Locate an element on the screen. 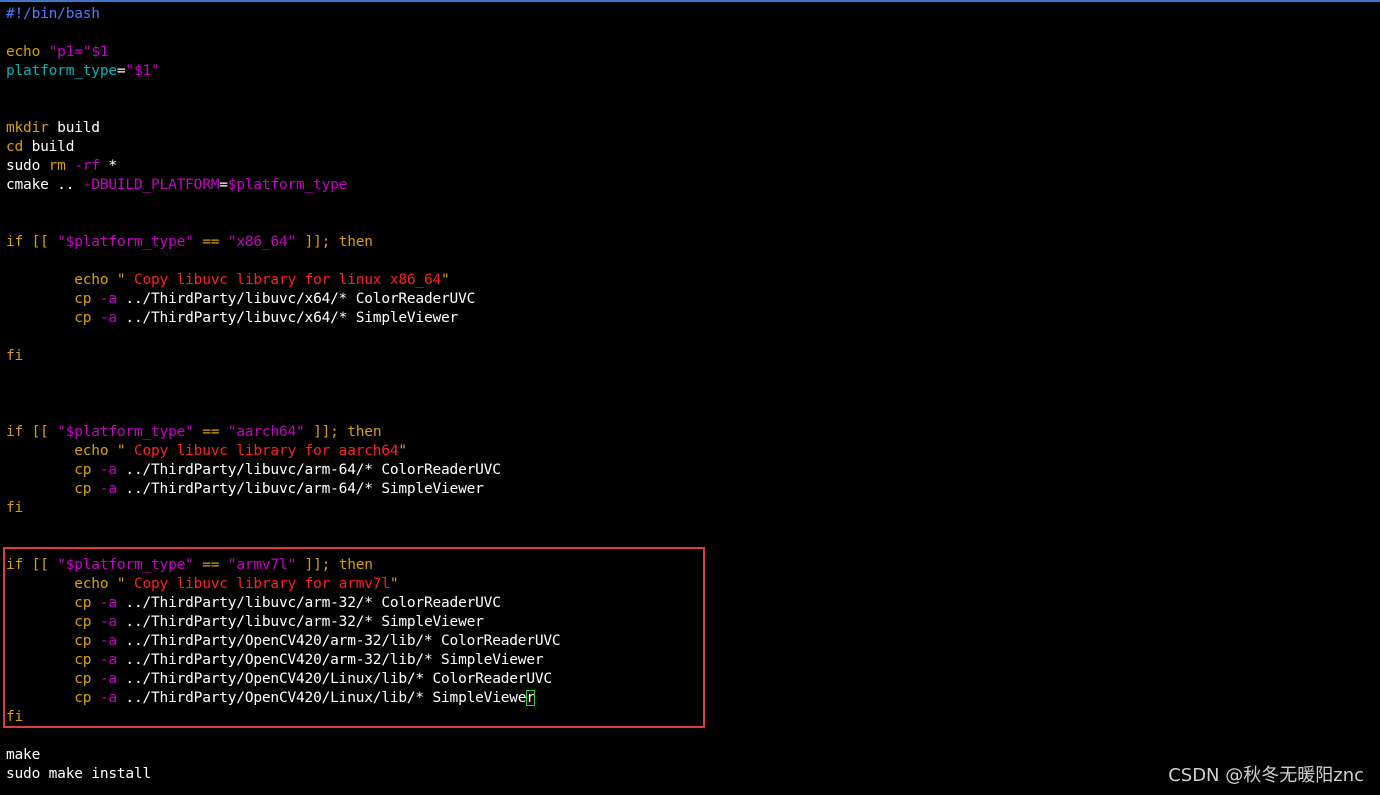  code-line: fi is located at coordinates (692, 356).